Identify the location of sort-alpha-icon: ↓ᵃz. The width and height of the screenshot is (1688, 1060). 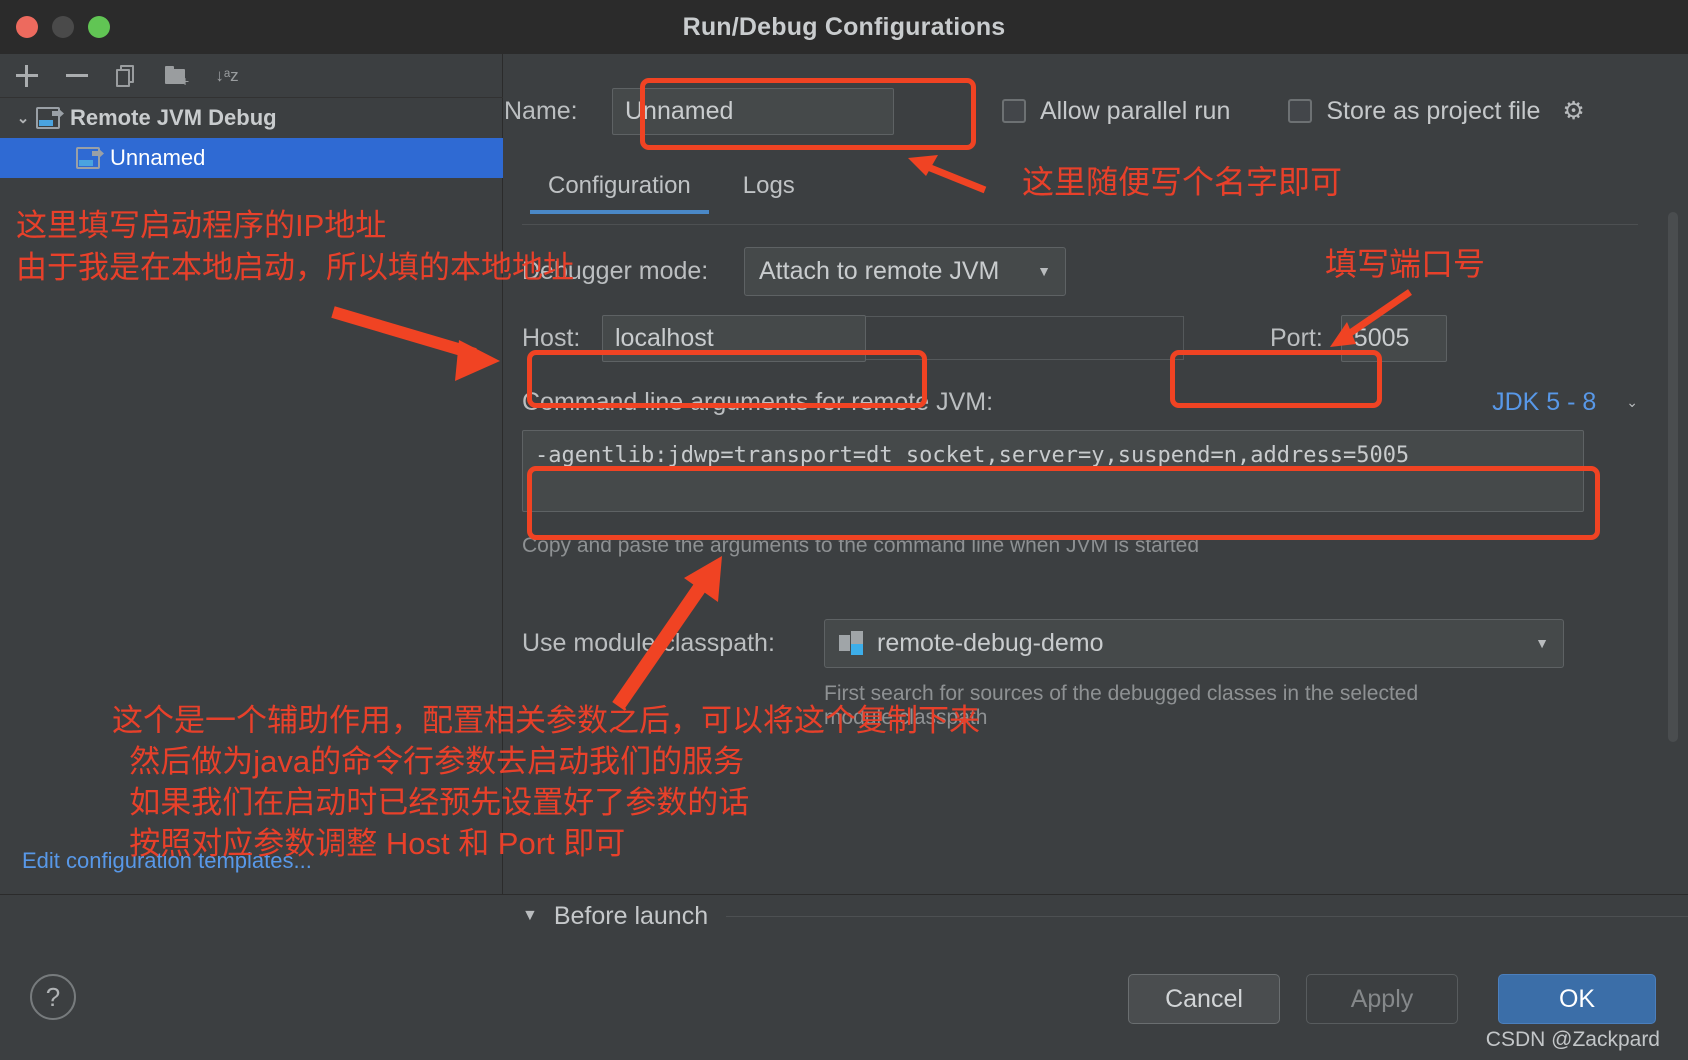
(227, 76).